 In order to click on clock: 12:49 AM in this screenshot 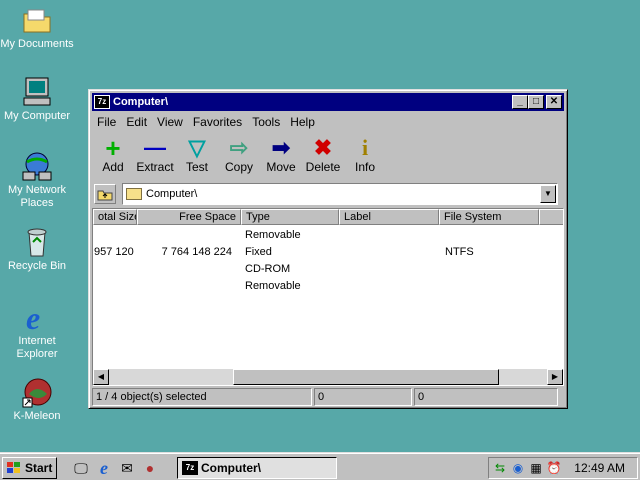, I will do `click(599, 468)`.